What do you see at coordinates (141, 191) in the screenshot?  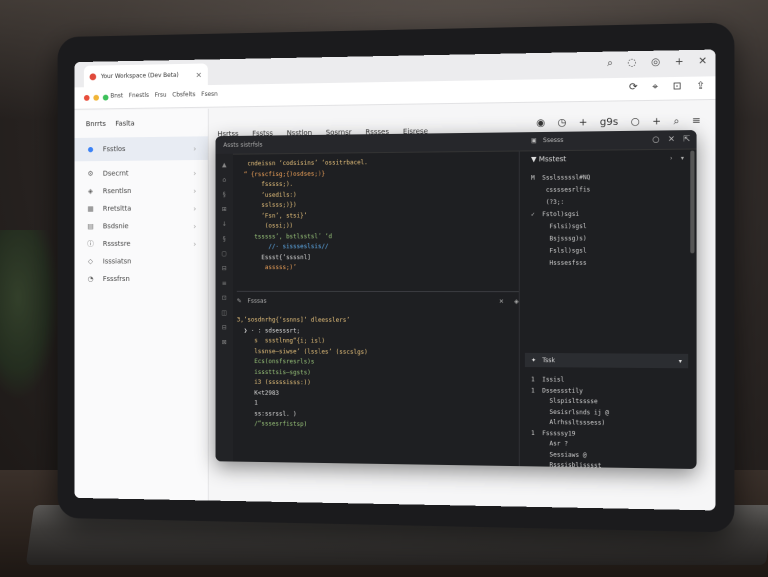 I see `sidebar-item: ◈ Rsentlsn ›` at bounding box center [141, 191].